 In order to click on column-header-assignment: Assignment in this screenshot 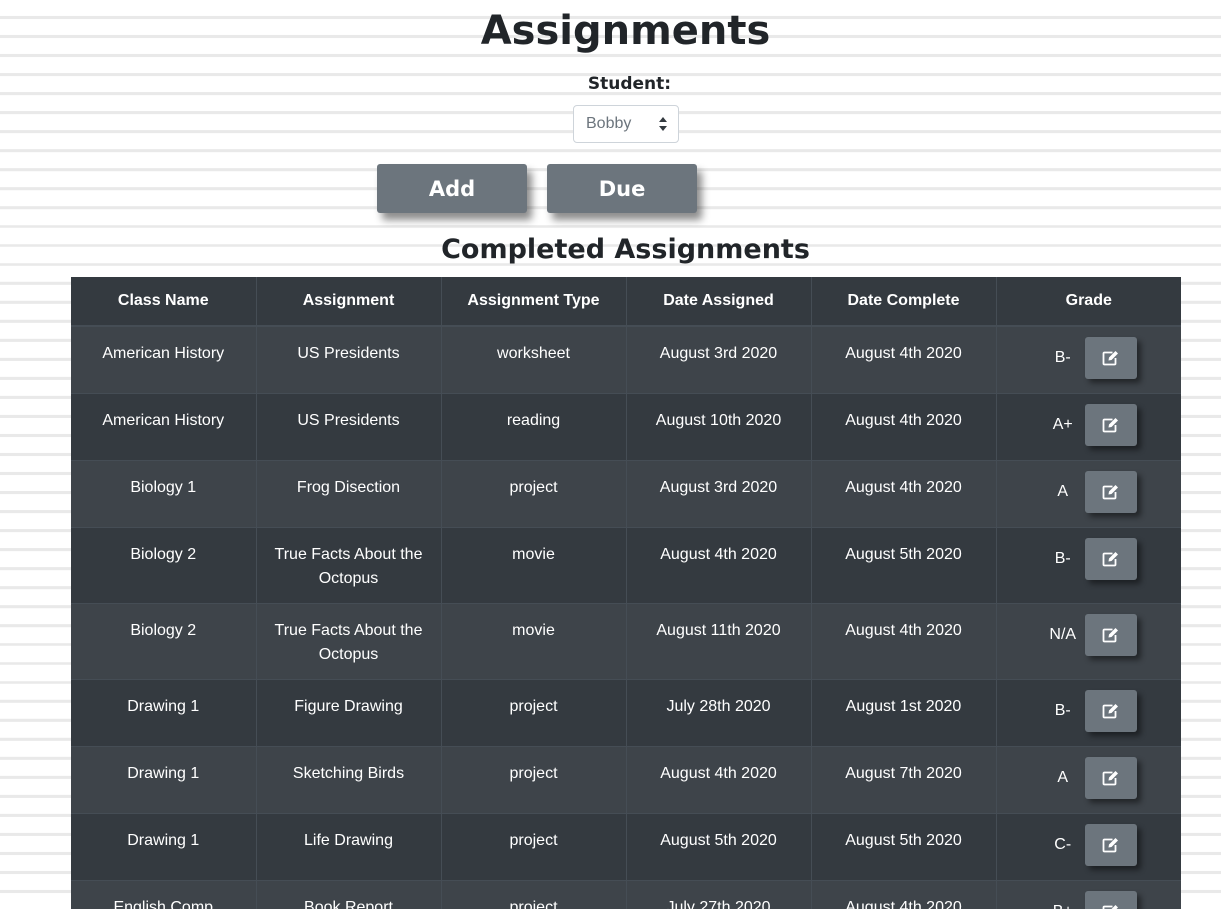, I will do `click(348, 302)`.